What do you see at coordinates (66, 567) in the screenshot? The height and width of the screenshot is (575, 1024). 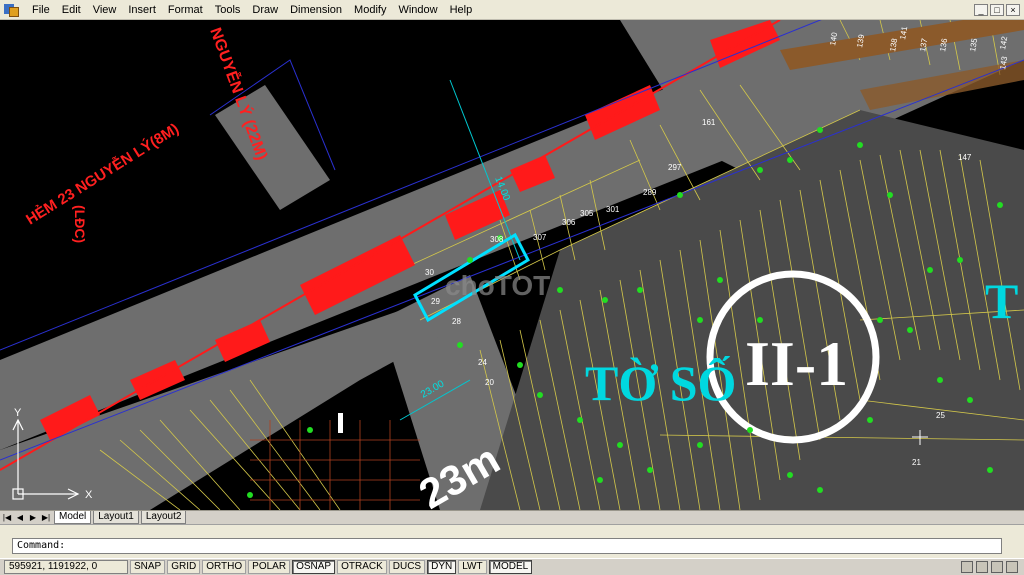 I see `coordinate-readout: 595921, 1191922, 0` at bounding box center [66, 567].